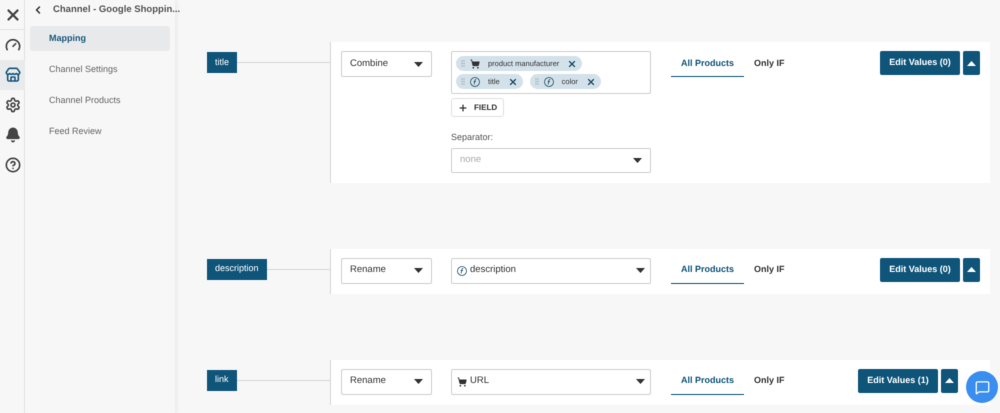 This screenshot has width=1000, height=413. I want to click on chat-icon, so click(982, 387).